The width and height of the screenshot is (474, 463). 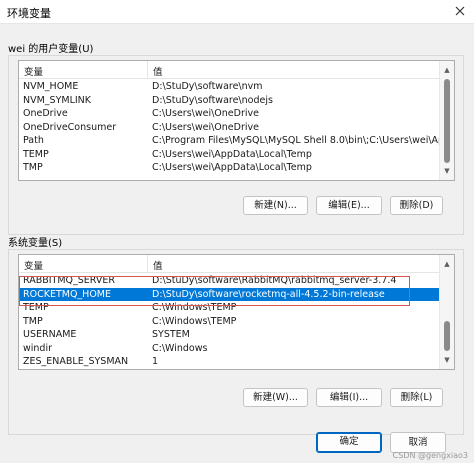 What do you see at coordinates (51, 49) in the screenshot?
I see `user-vars-label: wei 的用户变量(U)` at bounding box center [51, 49].